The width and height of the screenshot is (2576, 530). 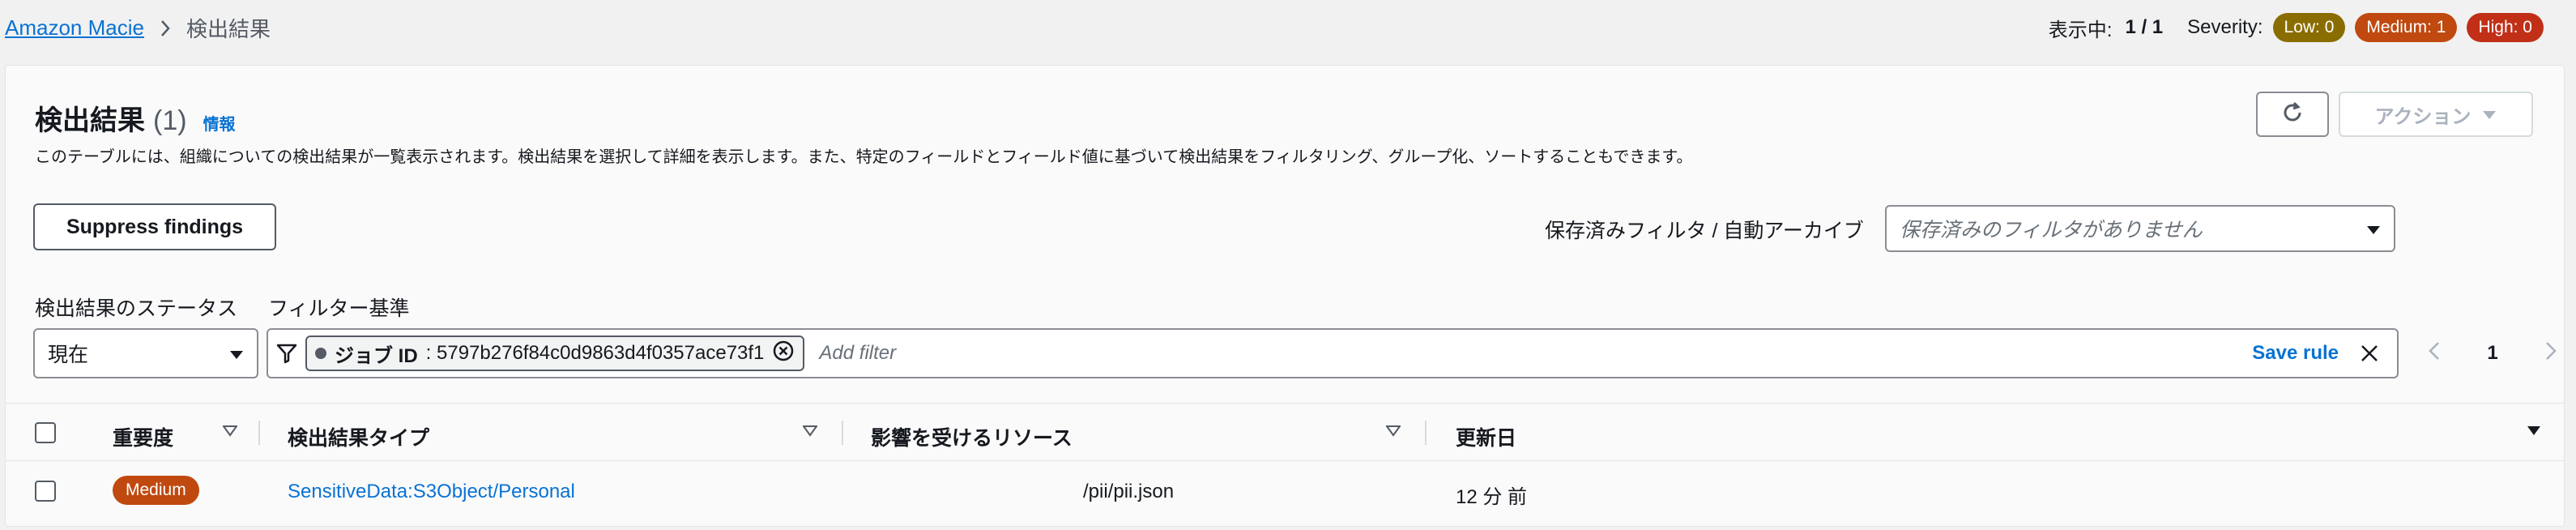 I want to click on refresh-button, so click(x=2292, y=114).